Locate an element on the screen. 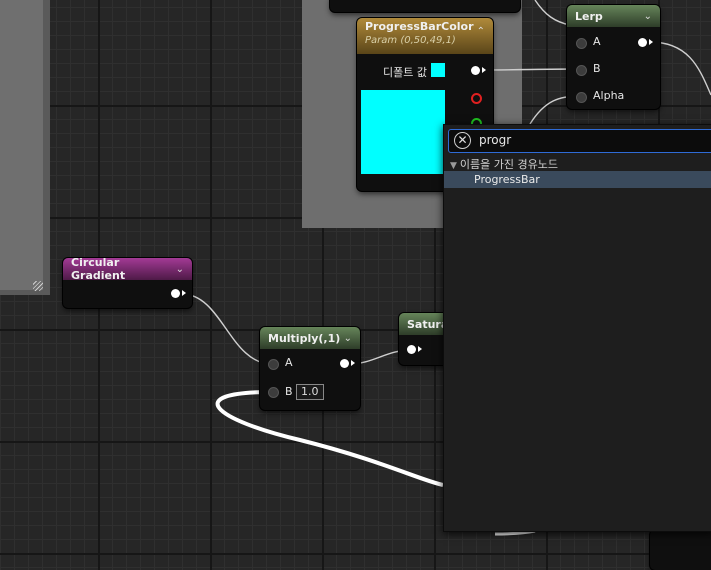 This screenshot has width=711, height=570. node-lerp: Lerp ⌄ A B Alpha is located at coordinates (613, 57).